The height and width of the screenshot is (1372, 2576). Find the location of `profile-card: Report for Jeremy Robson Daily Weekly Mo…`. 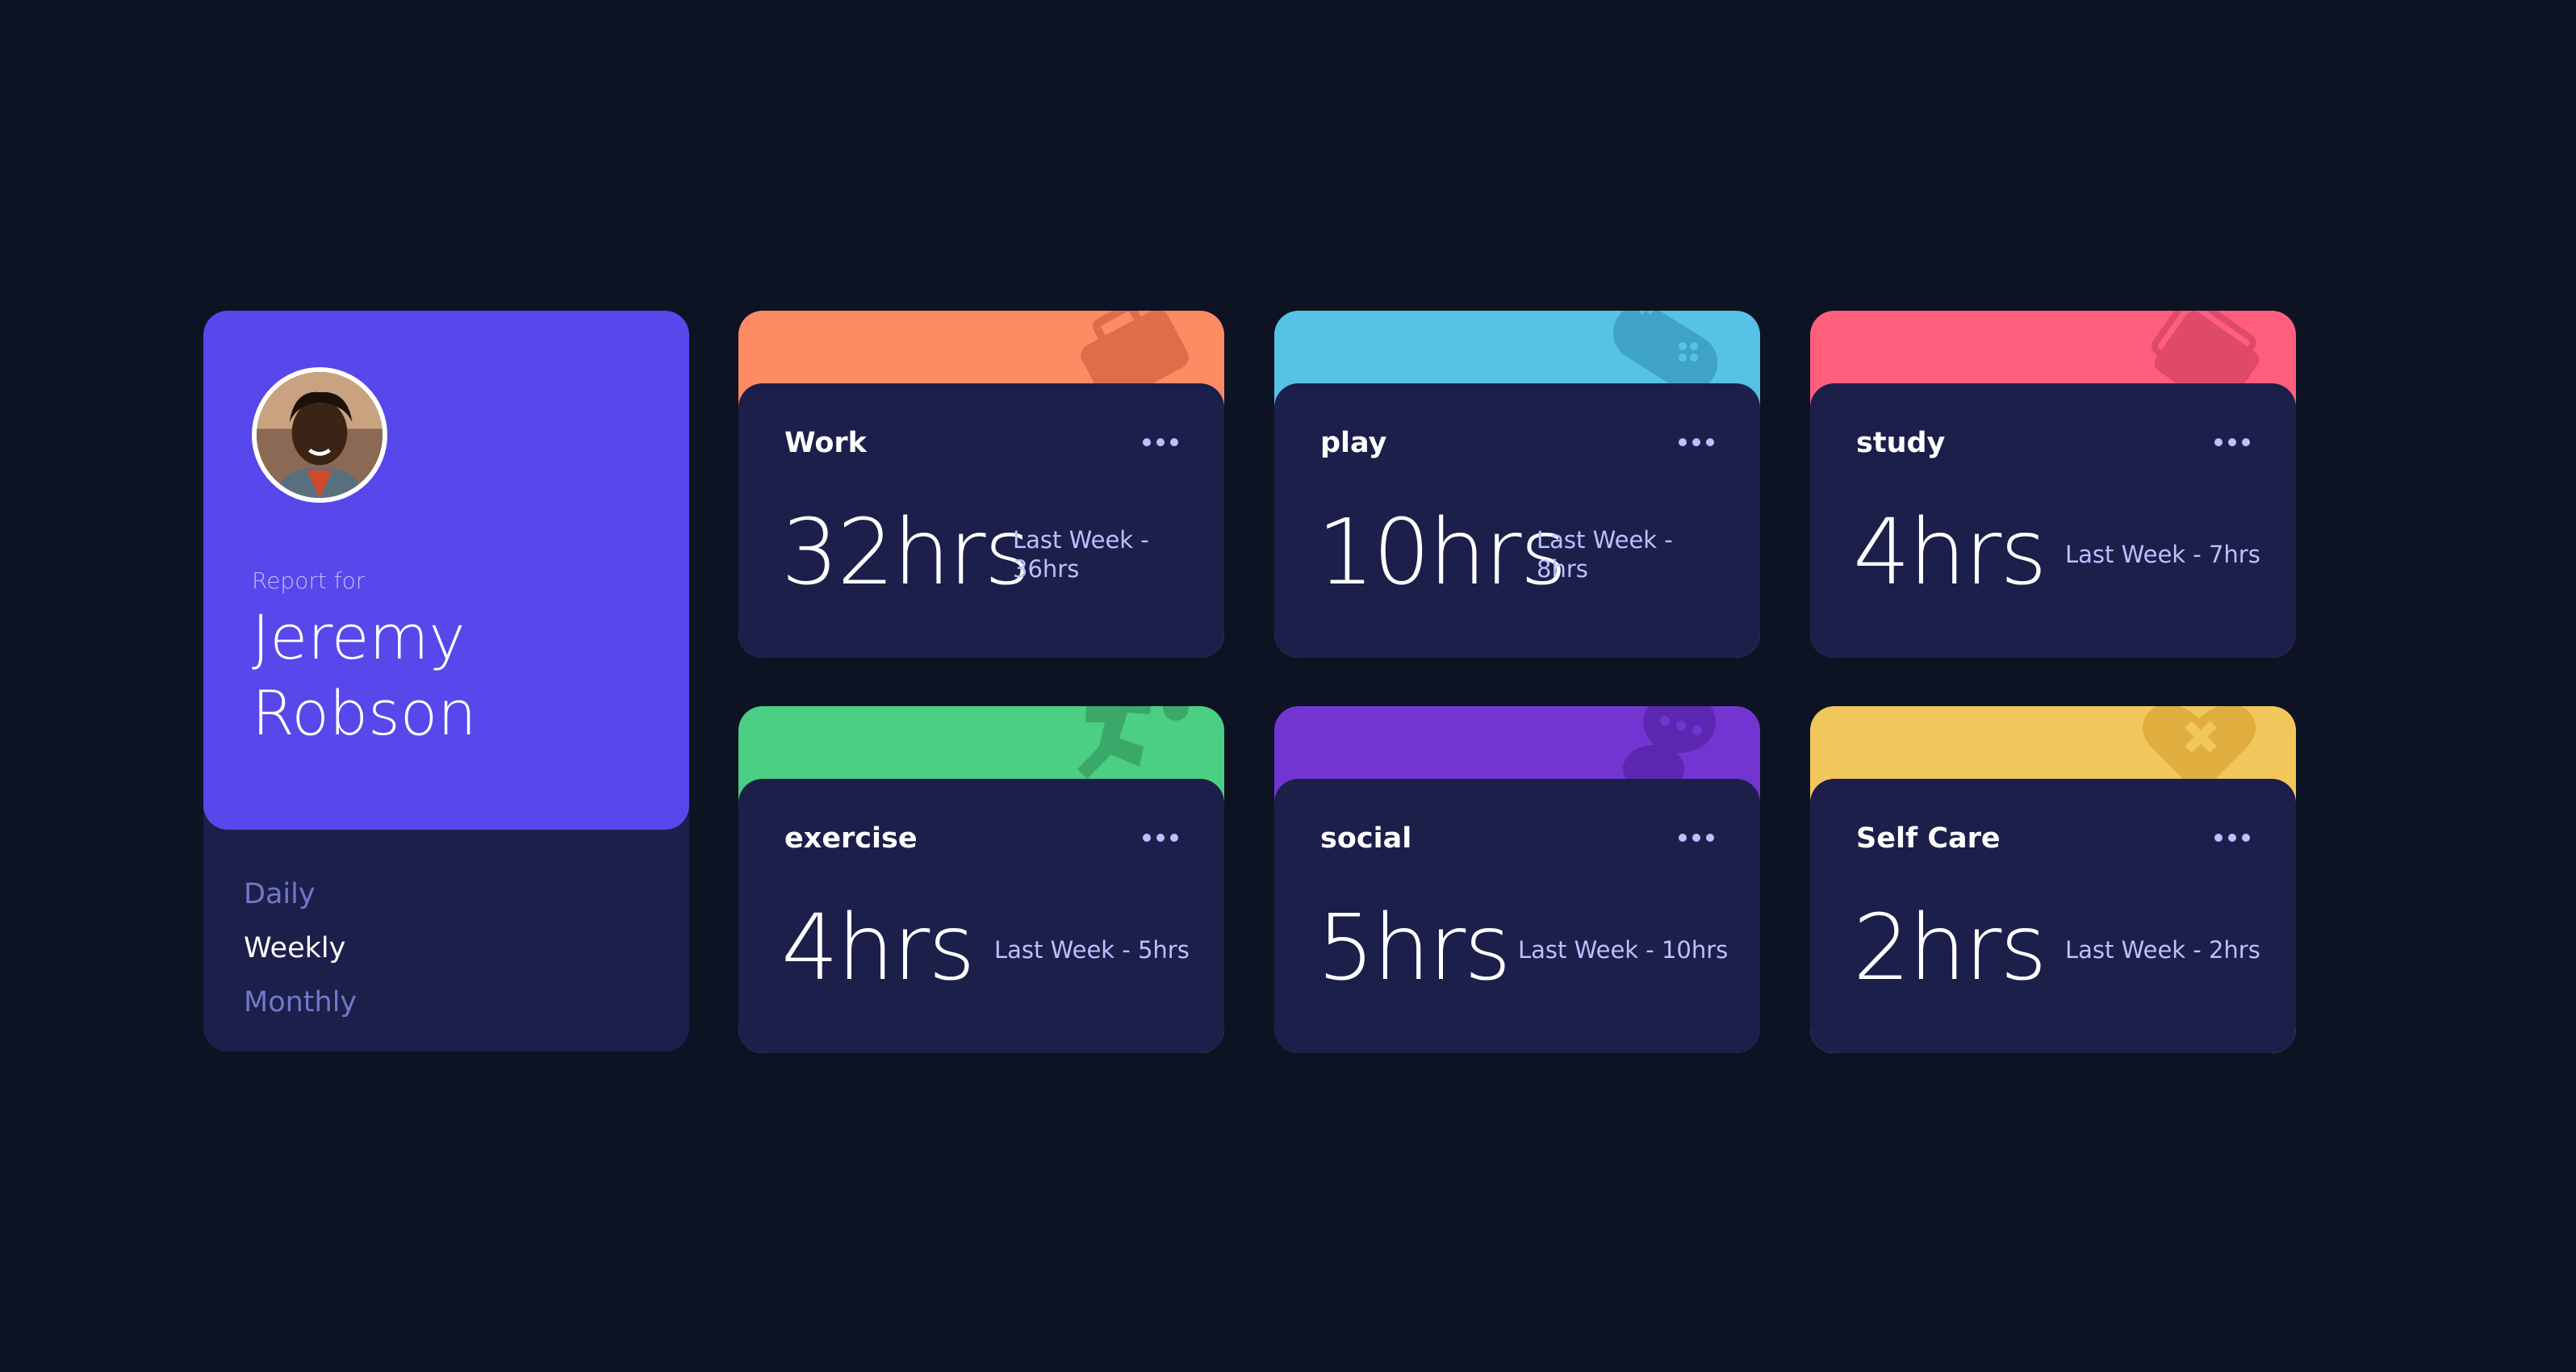

profile-card: Report for Jeremy Robson Daily Weekly Mo… is located at coordinates (446, 681).